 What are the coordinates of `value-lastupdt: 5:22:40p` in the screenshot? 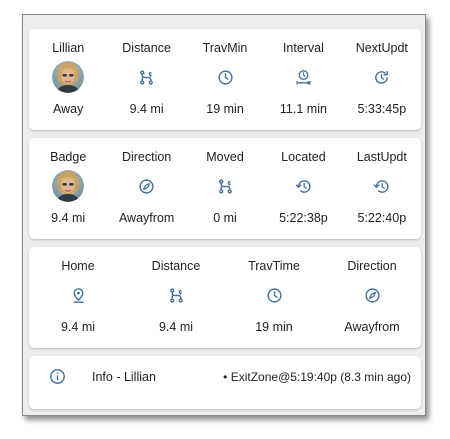 It's located at (382, 218).